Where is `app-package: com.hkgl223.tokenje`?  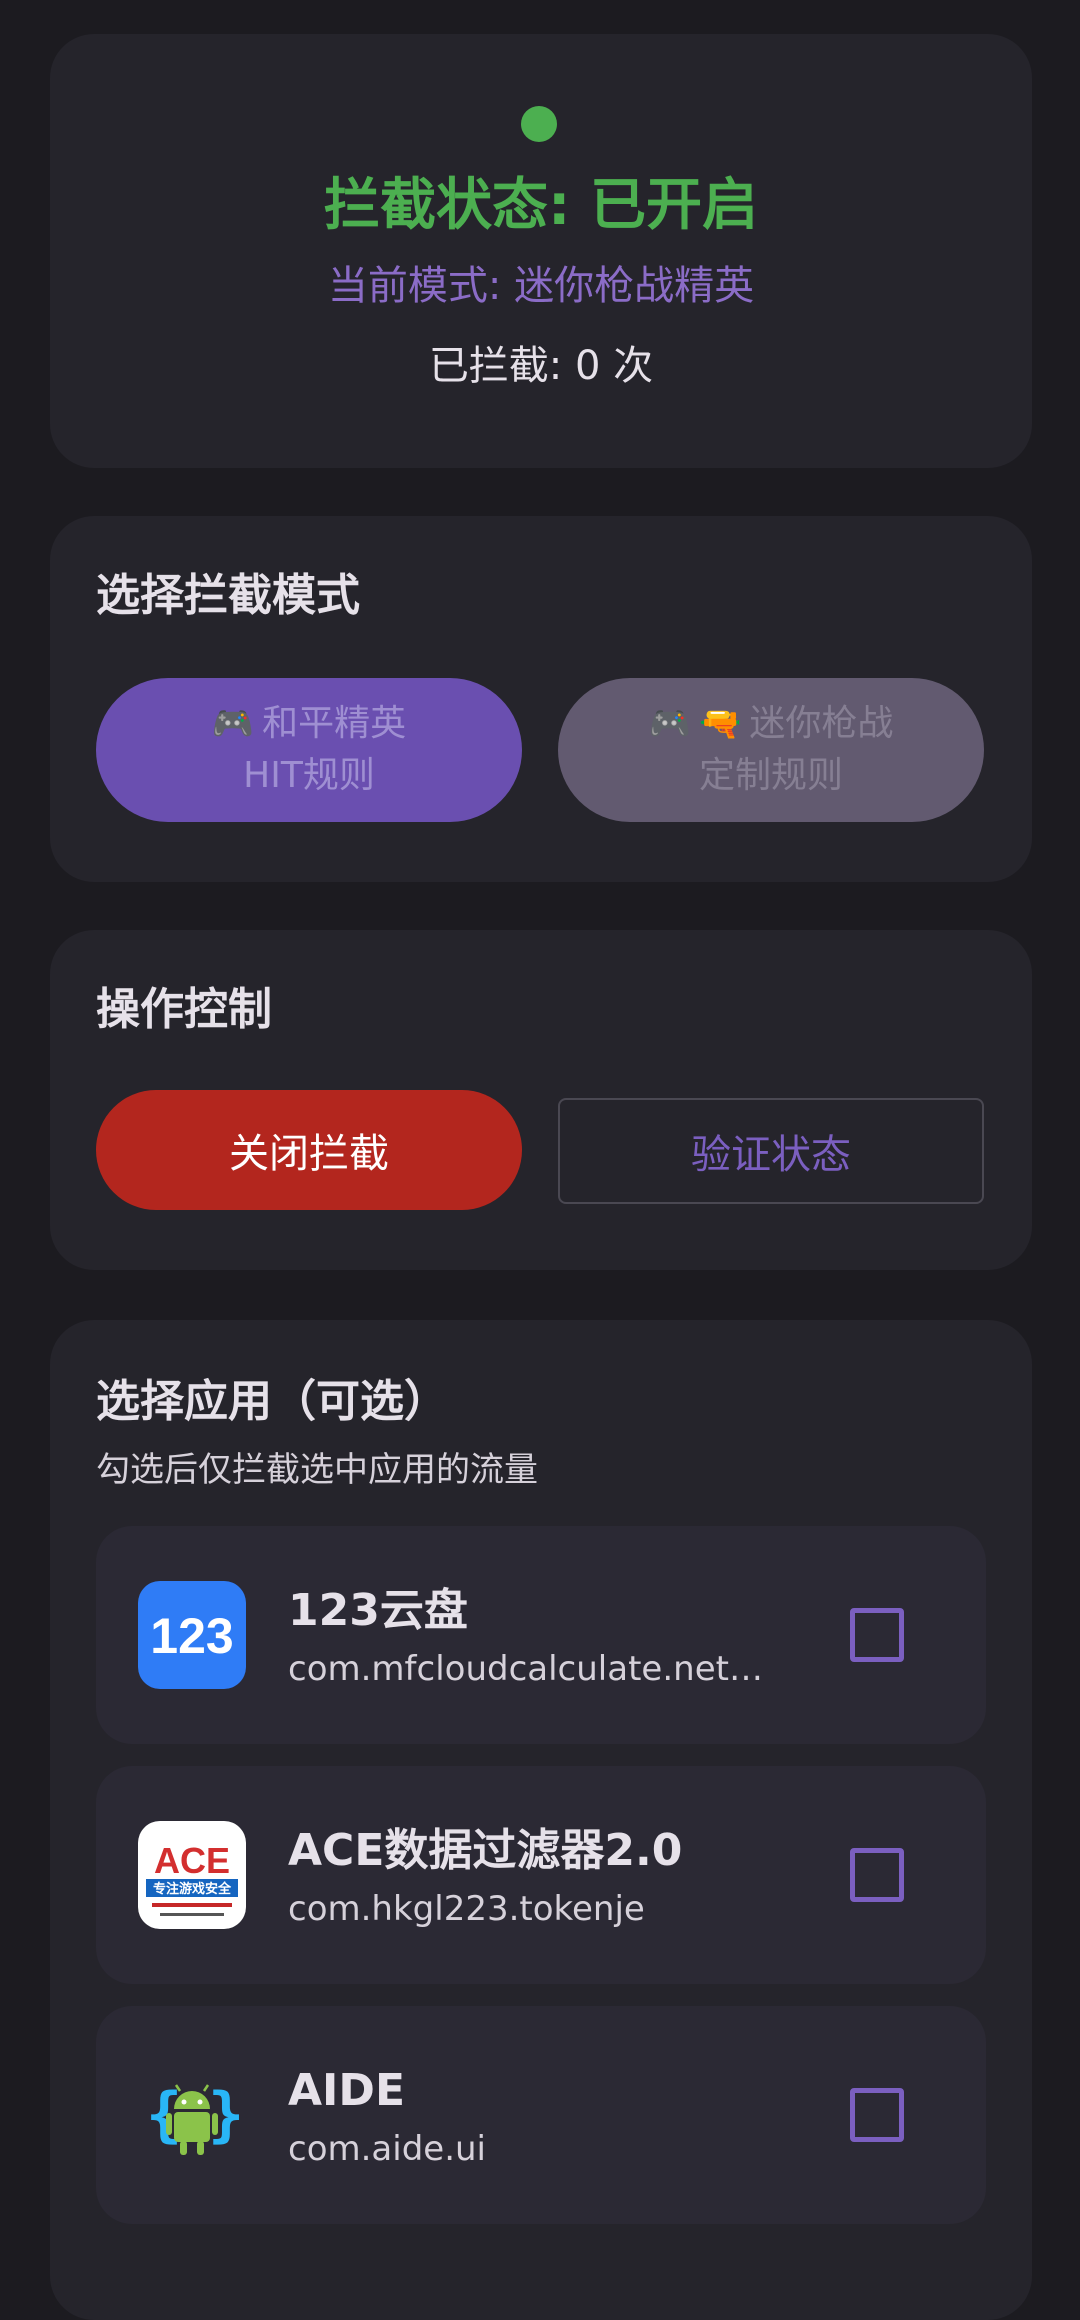
app-package: com.hkgl223.tokenje is located at coordinates (466, 1909).